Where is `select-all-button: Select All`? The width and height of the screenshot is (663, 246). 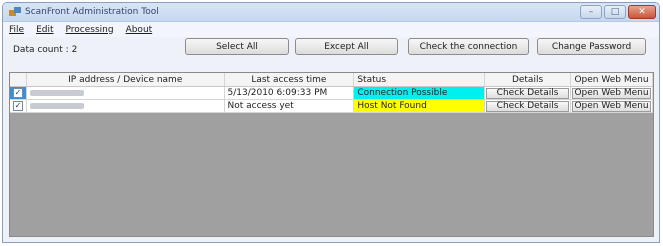 select-all-button: Select All is located at coordinates (237, 46).